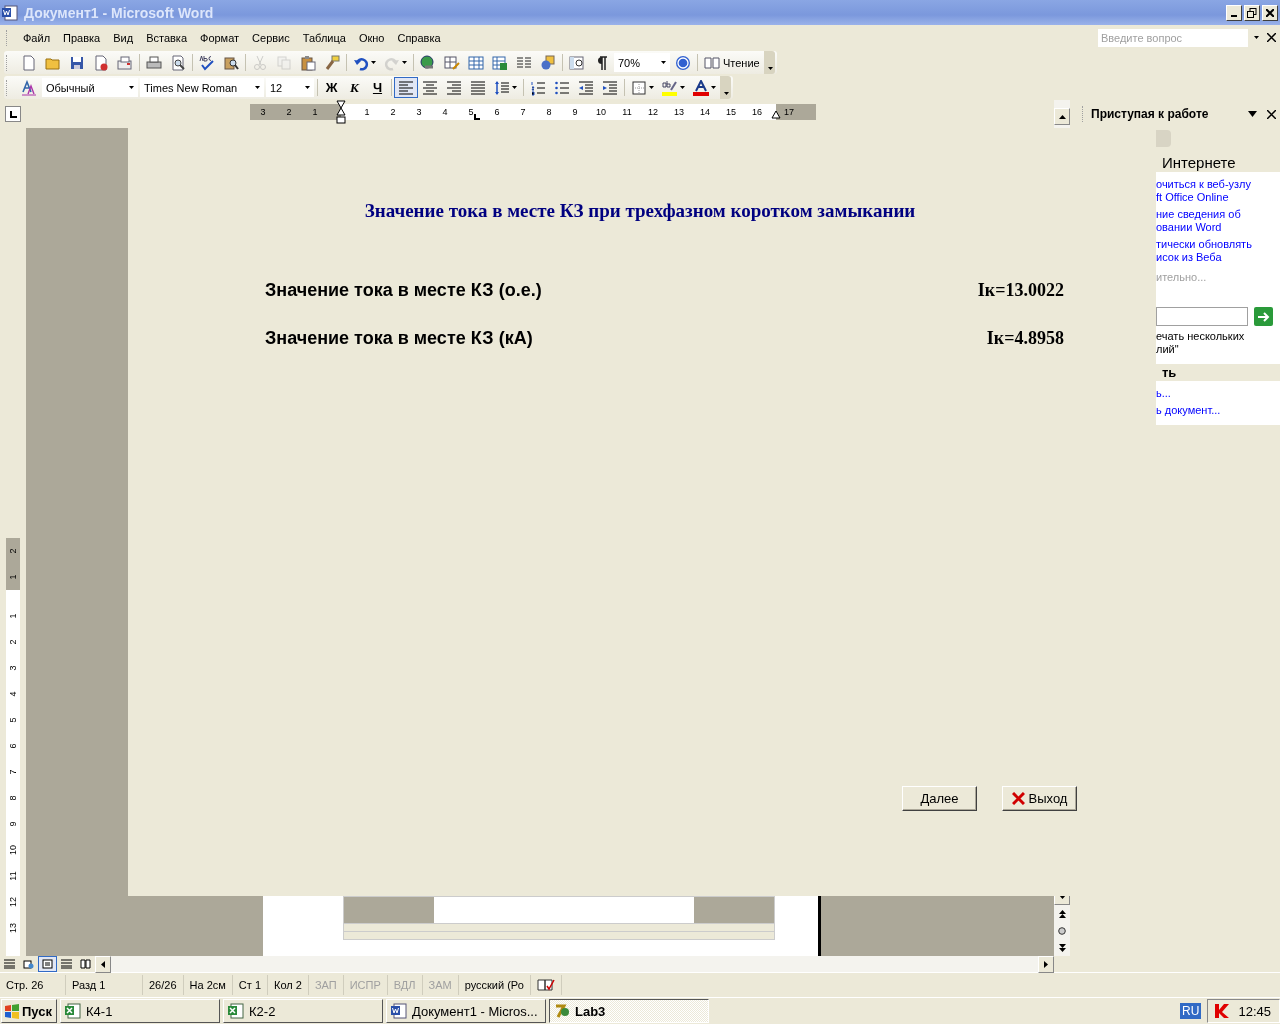  What do you see at coordinates (13, 850) in the screenshot?
I see `ruler-number: 10` at bounding box center [13, 850].